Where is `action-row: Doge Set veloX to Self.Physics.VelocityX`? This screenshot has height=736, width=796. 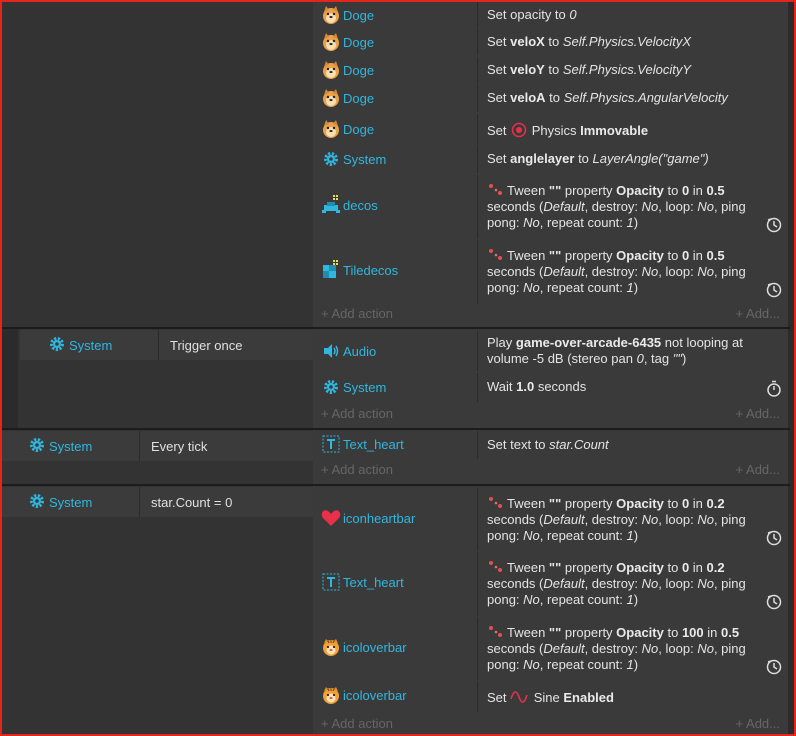
action-row: Doge Set veloX to Self.Physics.VelocityX is located at coordinates (550, 42).